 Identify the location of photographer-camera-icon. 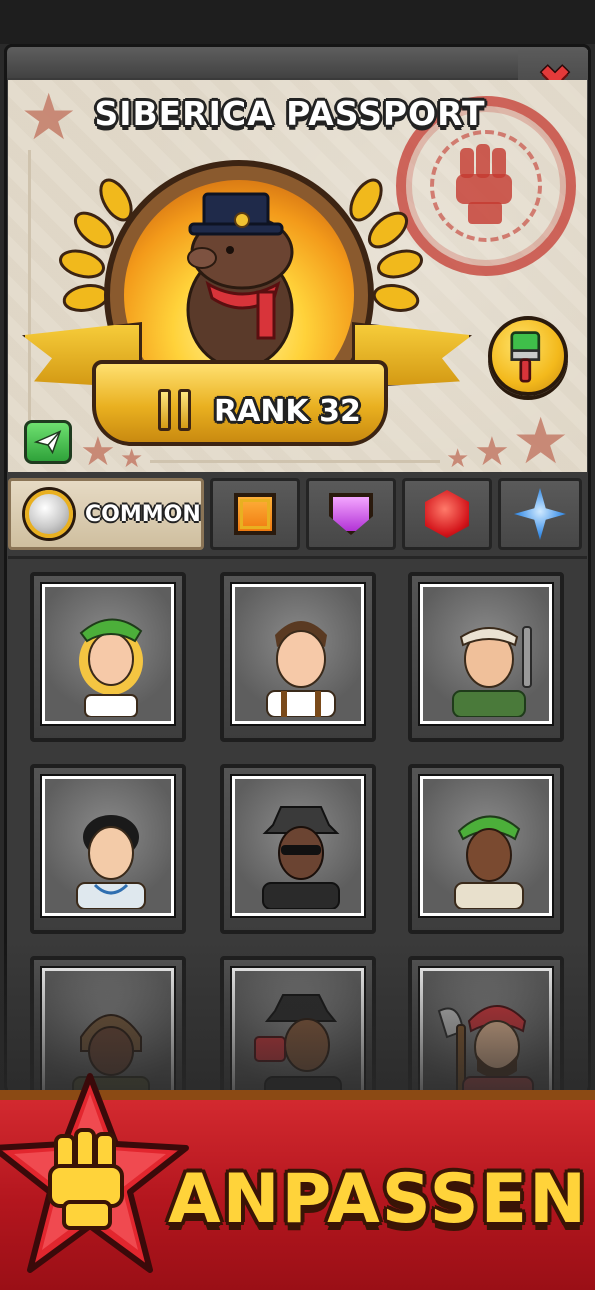
(298, 1047).